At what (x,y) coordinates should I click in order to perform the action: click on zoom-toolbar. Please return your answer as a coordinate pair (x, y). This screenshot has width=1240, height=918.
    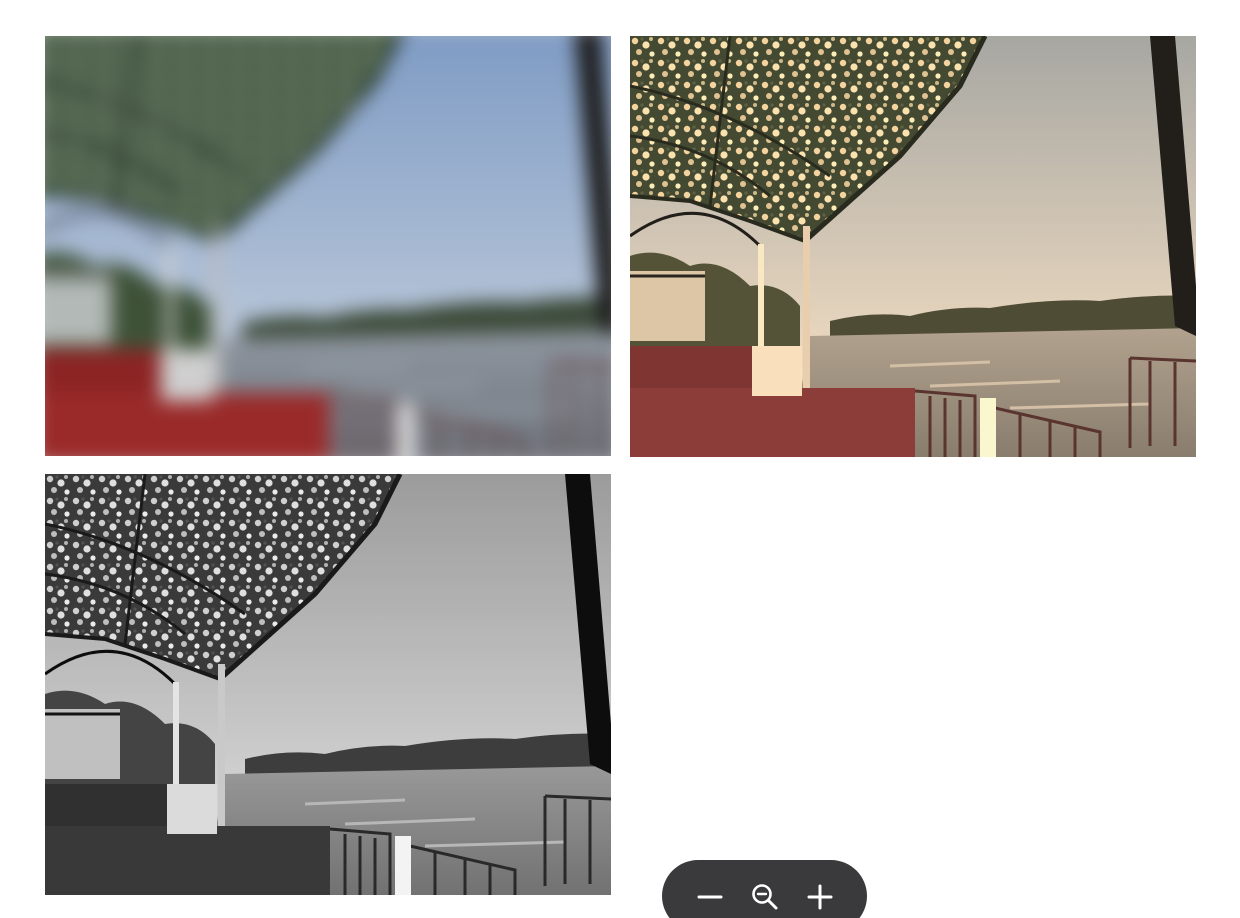
    Looking at the image, I should click on (764, 889).